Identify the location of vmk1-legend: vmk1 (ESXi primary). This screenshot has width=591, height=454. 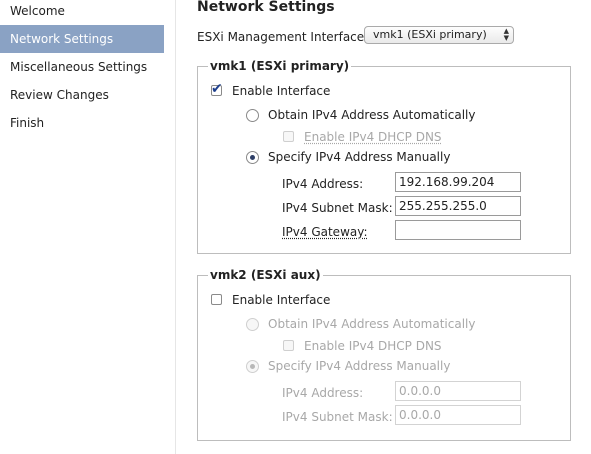
(280, 66).